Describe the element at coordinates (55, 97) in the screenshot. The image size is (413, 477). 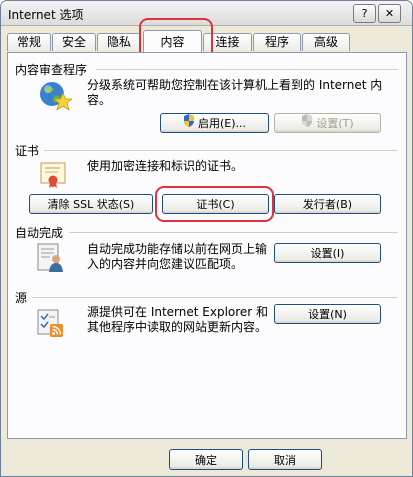
I see `globe-star-icon` at that location.